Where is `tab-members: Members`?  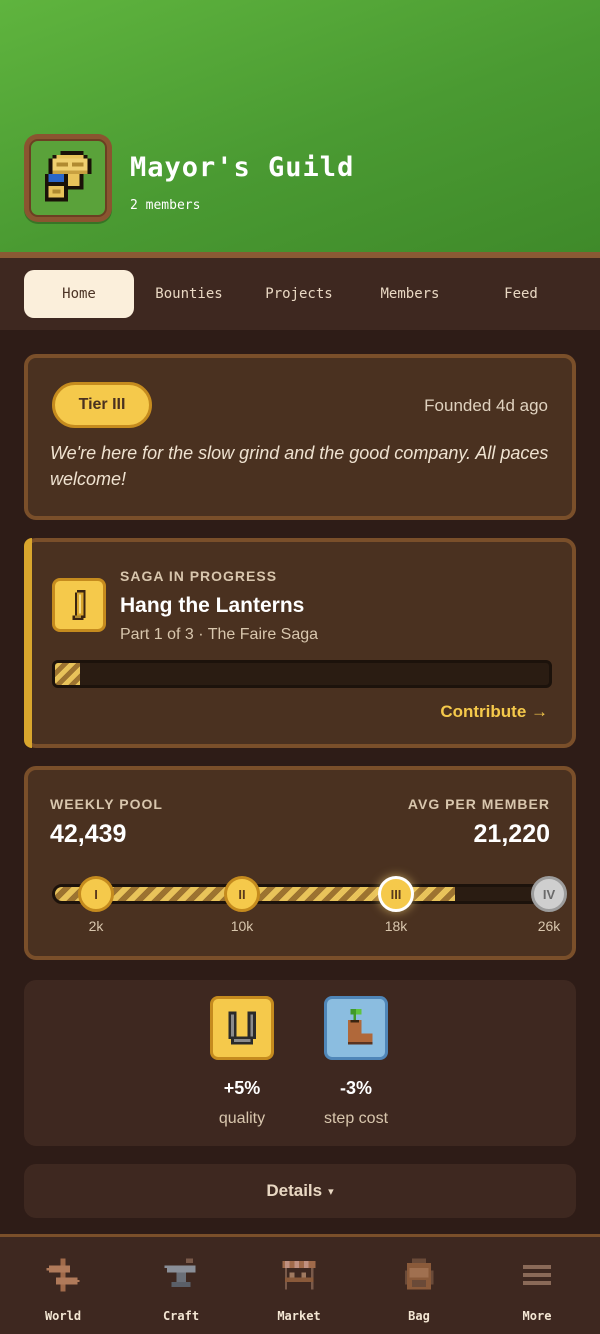
tab-members: Members is located at coordinates (410, 294).